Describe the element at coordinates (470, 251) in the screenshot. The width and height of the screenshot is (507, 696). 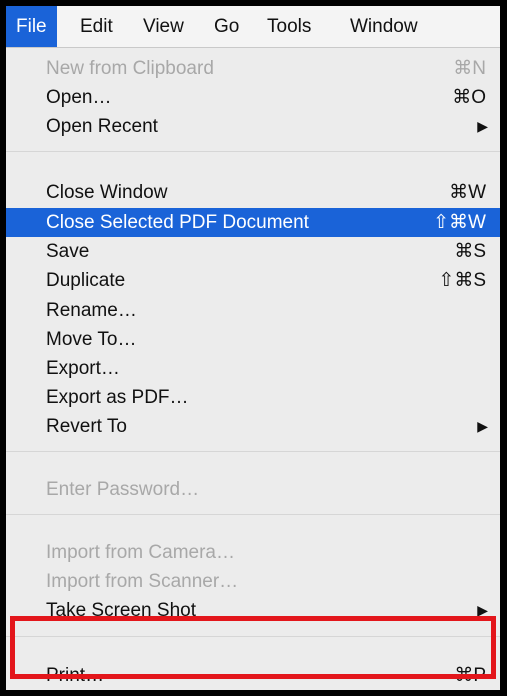
I see `menu-item-shortcut: ⌘S` at that location.